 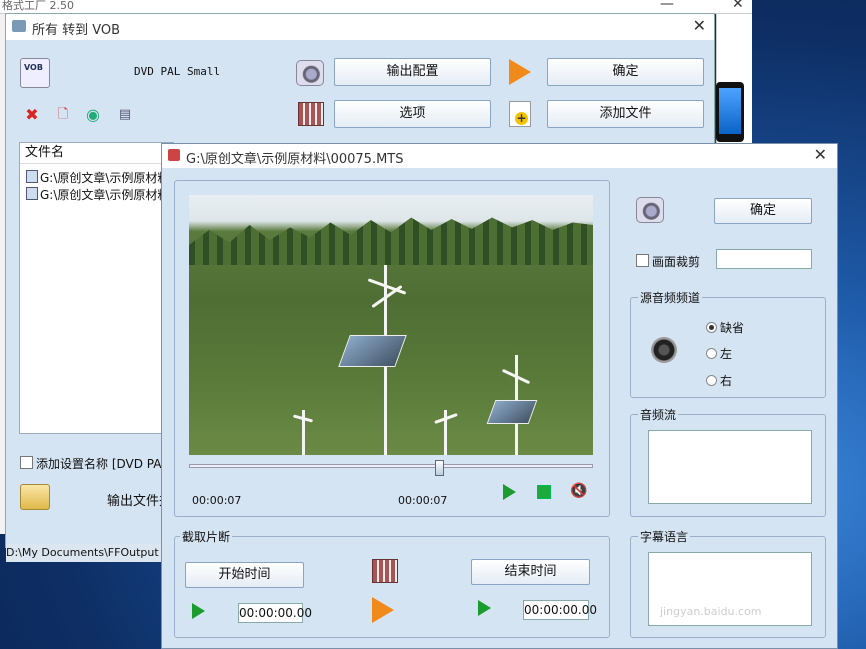 I want to click on current-time: 00:00:07, so click(x=217, y=500).